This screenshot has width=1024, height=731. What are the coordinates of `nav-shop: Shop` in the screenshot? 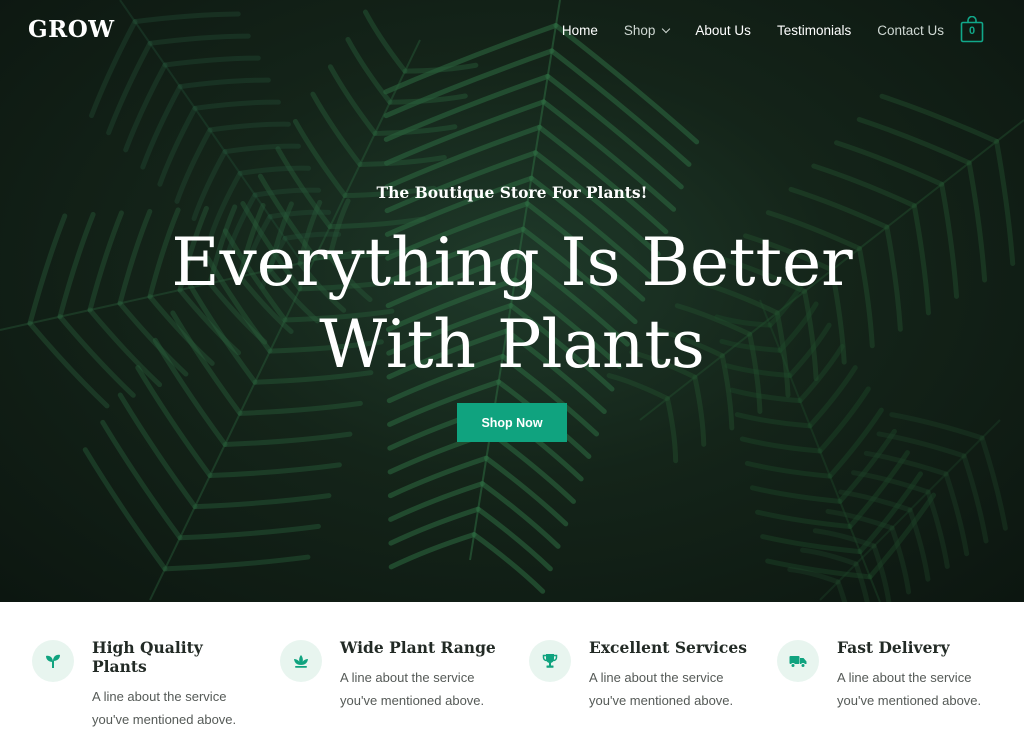 It's located at (647, 31).